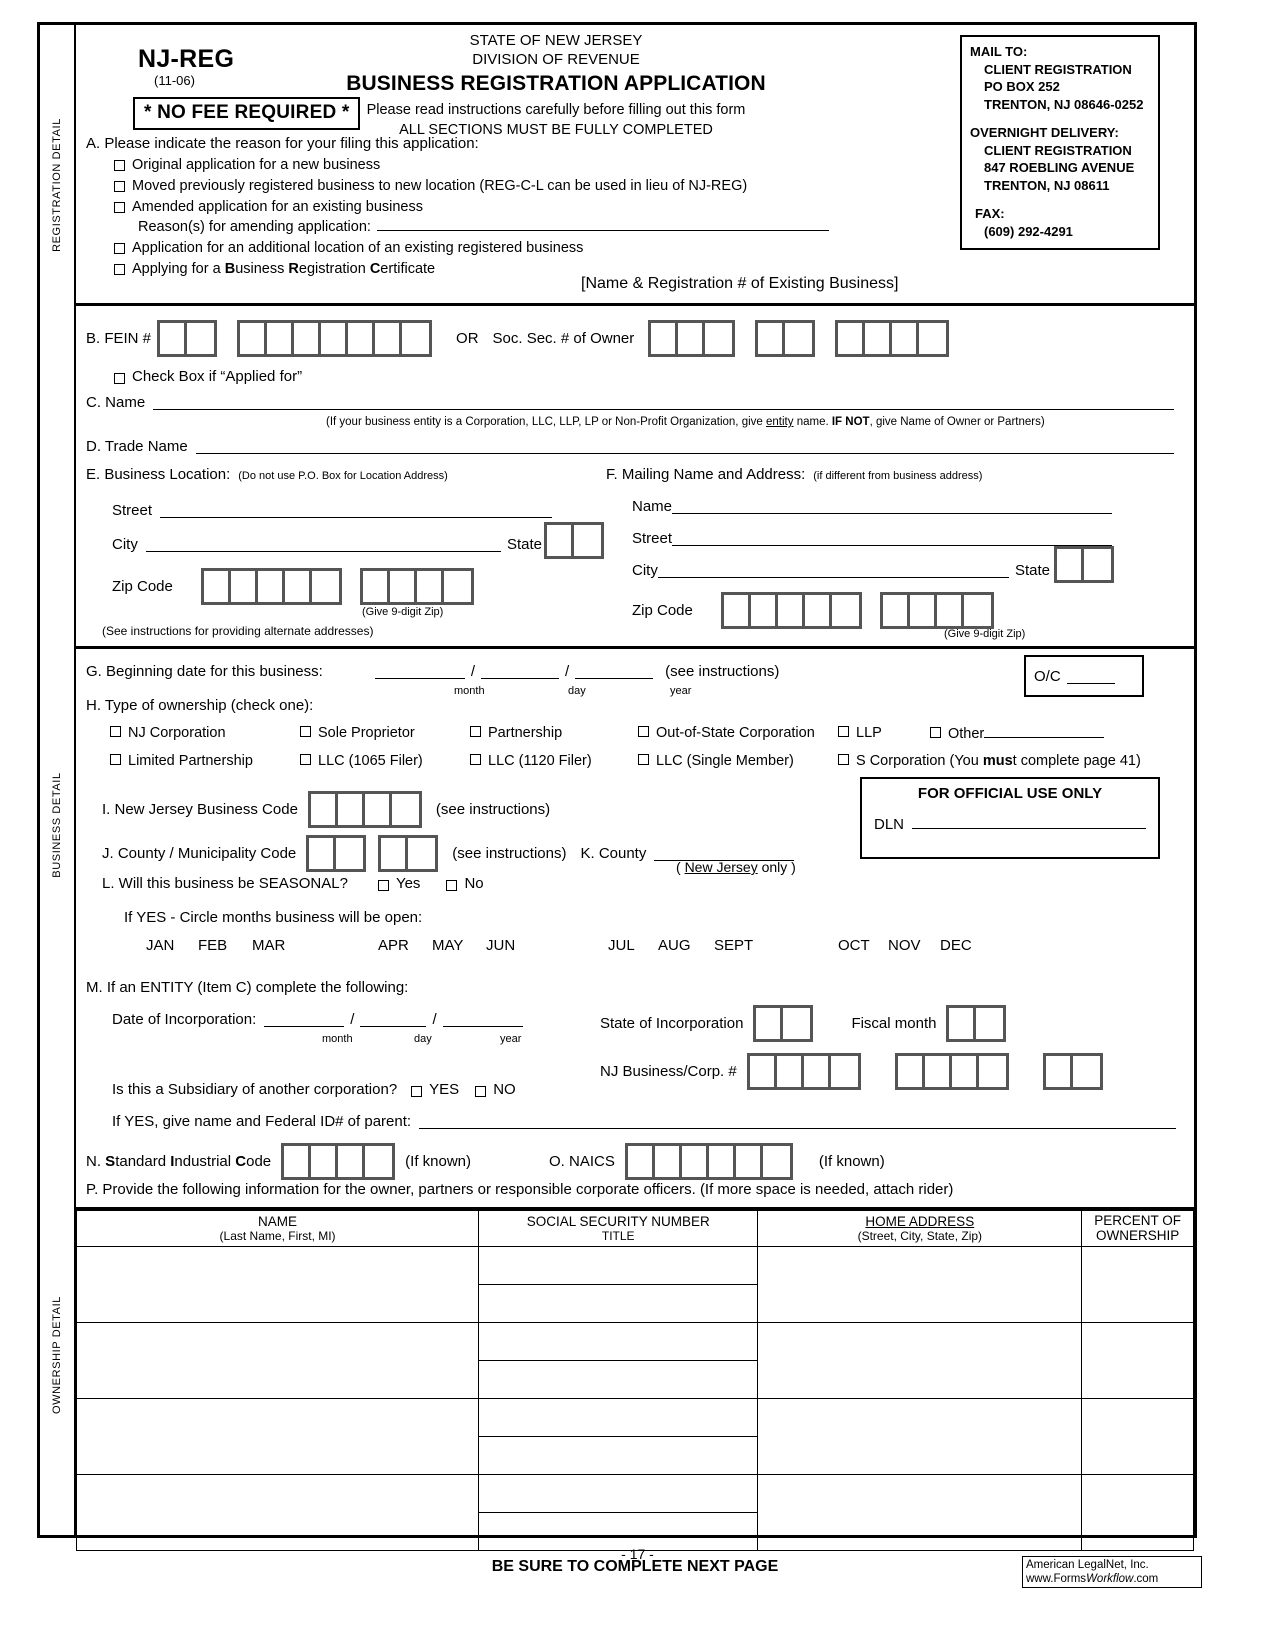 The width and height of the screenshot is (1275, 1650). I want to click on checkbox-out-of-state-corporation: Out-of-State Corporation, so click(726, 732).